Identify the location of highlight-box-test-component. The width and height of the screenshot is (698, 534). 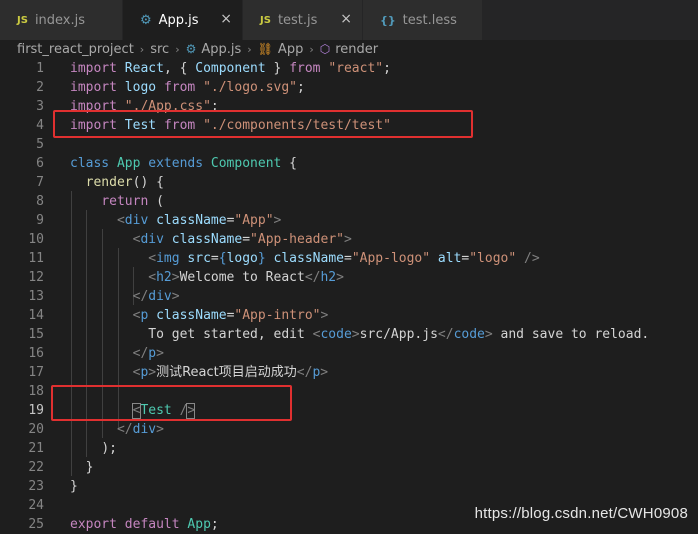
(171, 403).